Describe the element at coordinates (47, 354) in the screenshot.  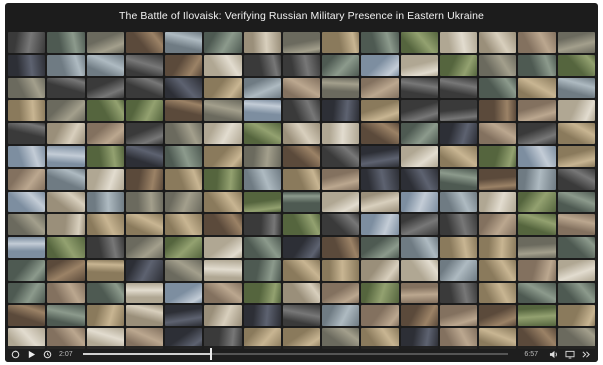
I see `rewind-icon` at that location.